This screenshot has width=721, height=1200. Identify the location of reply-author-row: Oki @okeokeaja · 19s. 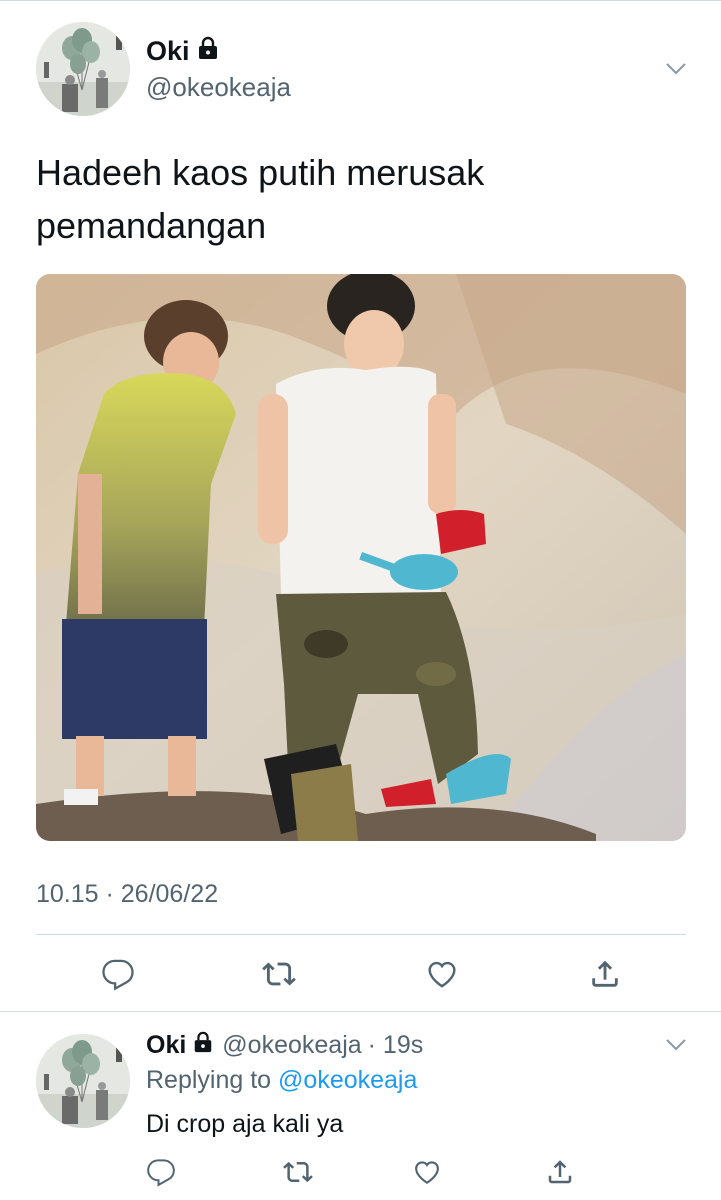
(284, 1045).